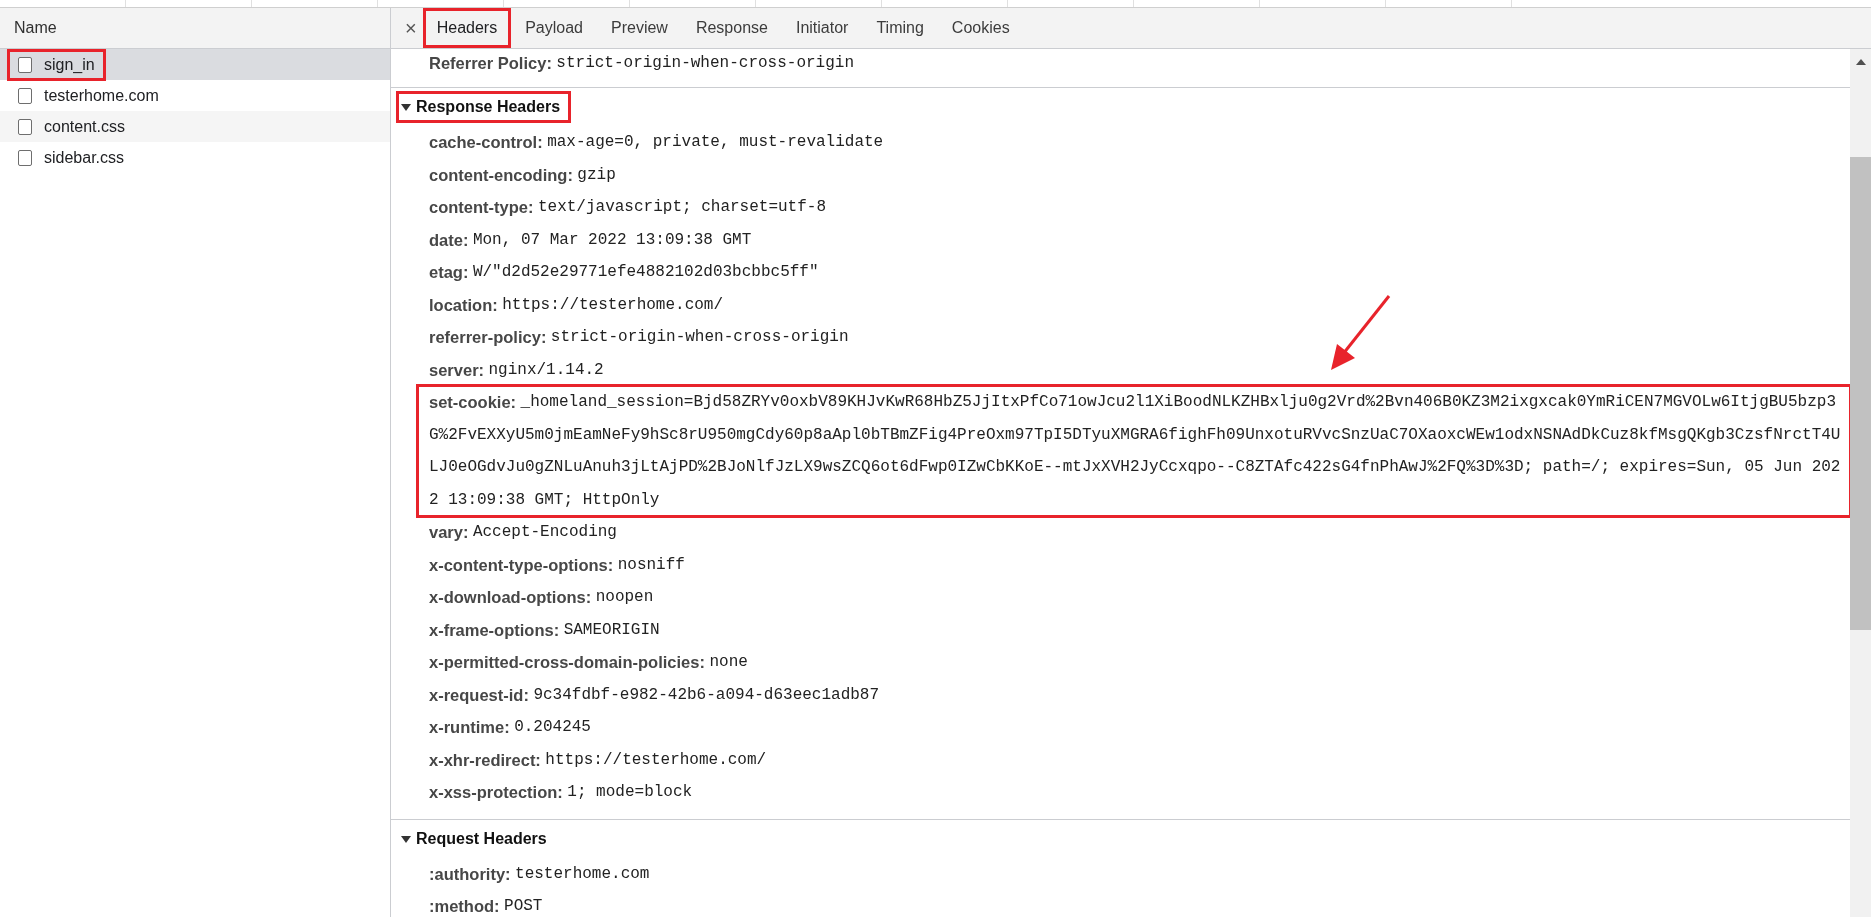 Image resolution: width=1871 pixels, height=917 pixels. Describe the element at coordinates (484, 107) in the screenshot. I see `section-header: Response Headers` at that location.